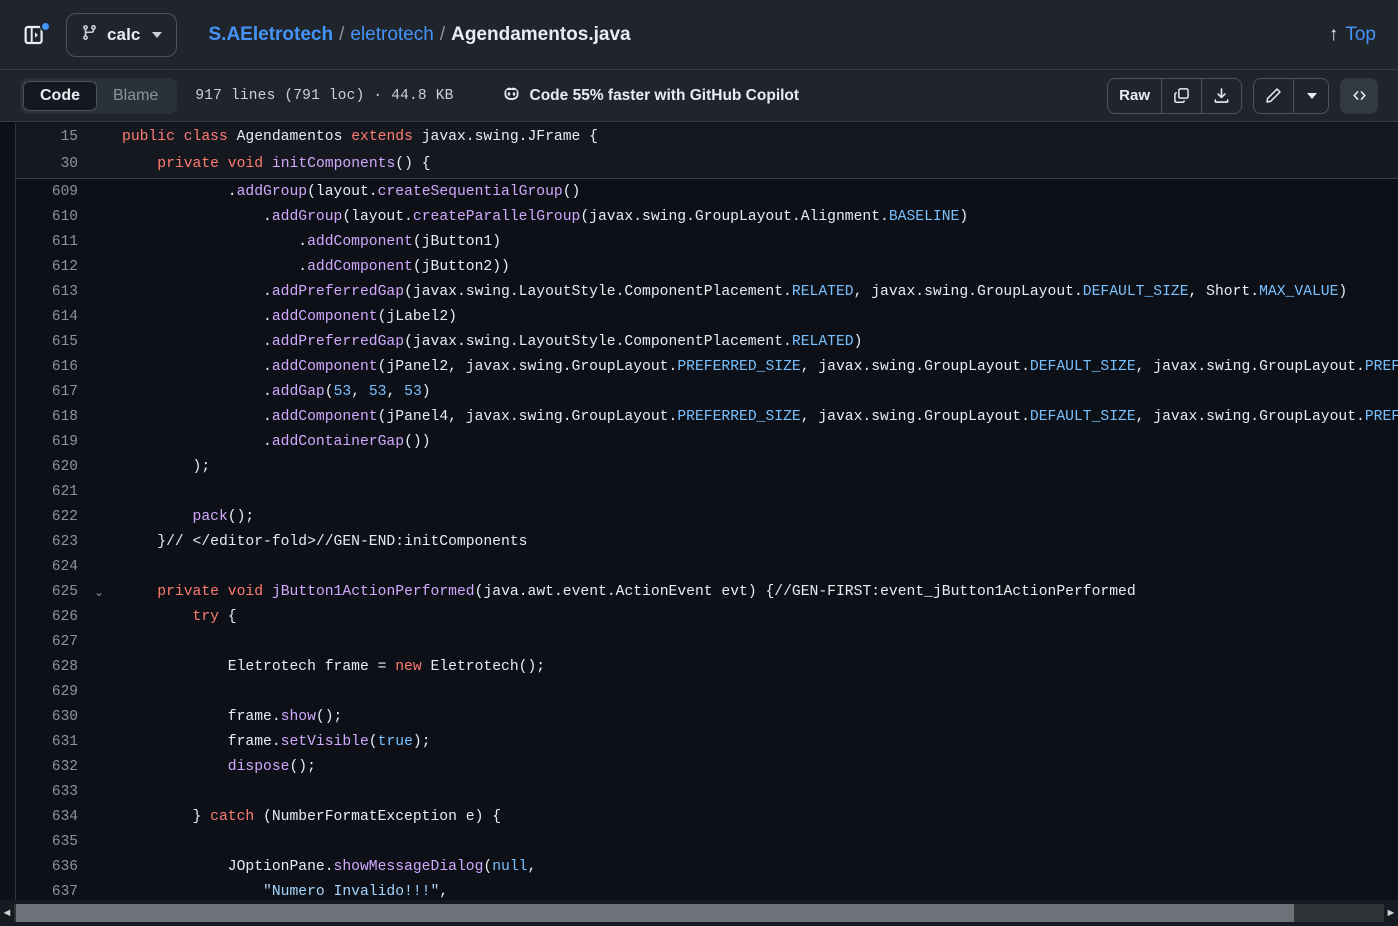  Describe the element at coordinates (754, 717) in the screenshot. I see `code-line-content: frame.show();` at that location.